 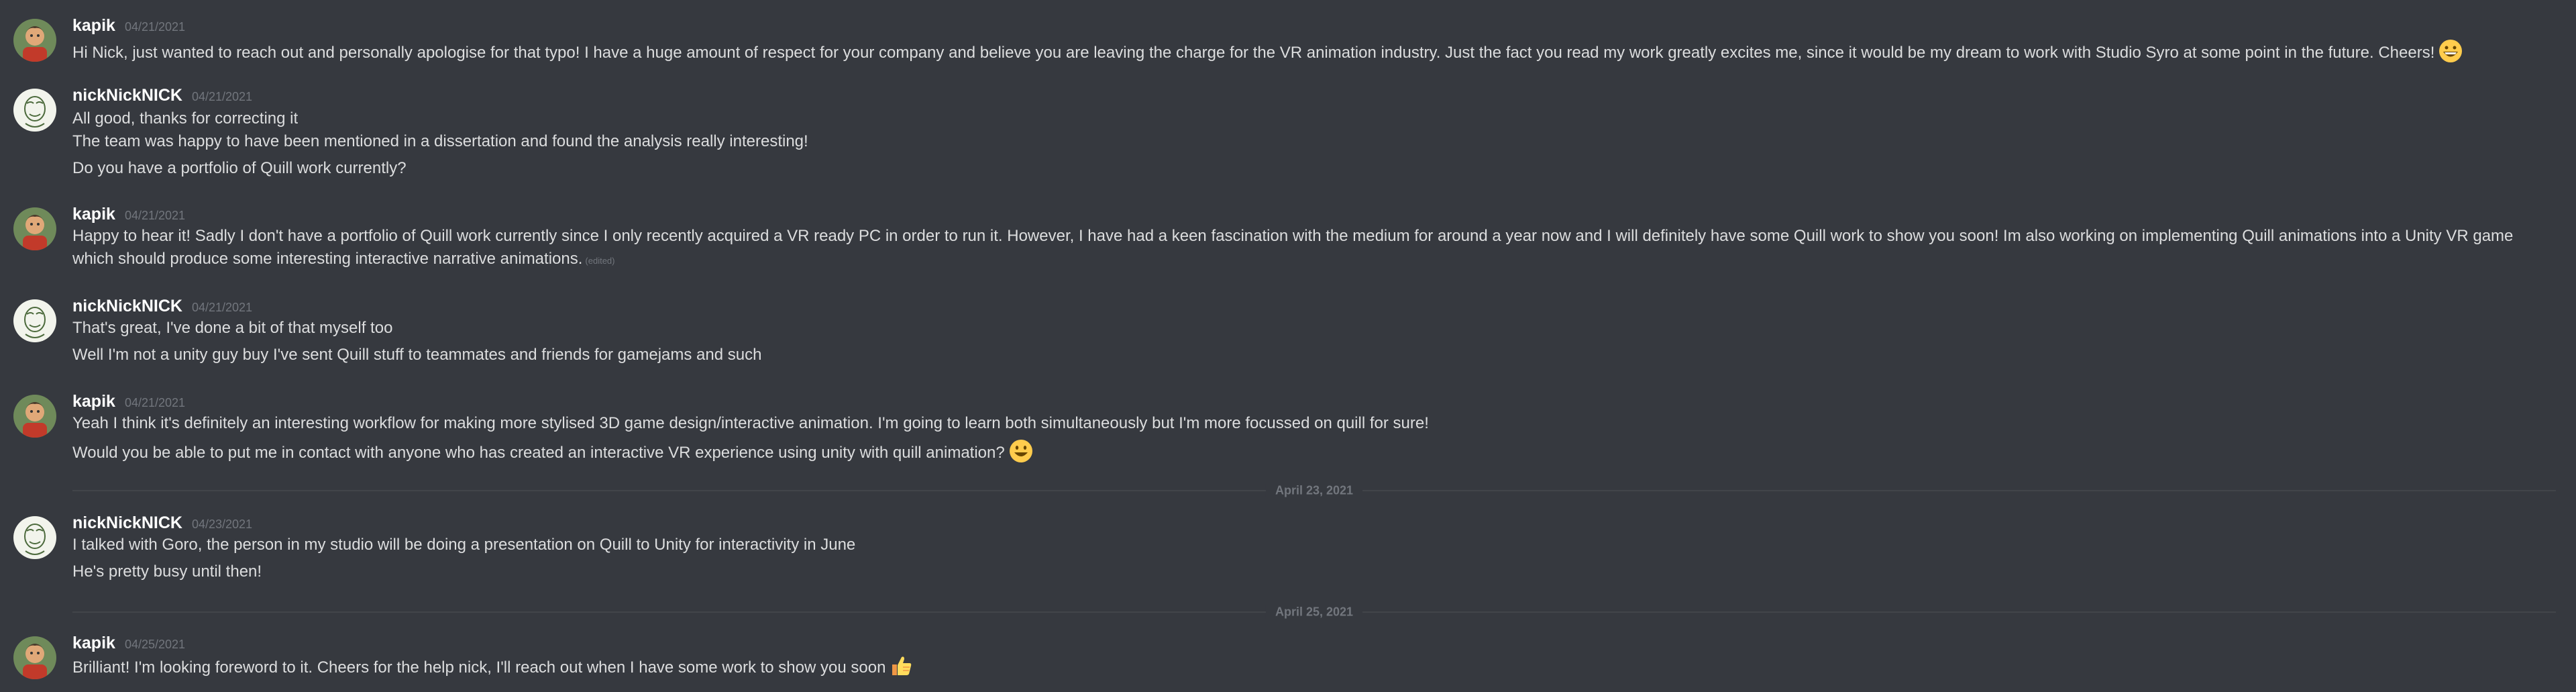 I want to click on message-text: All good, thanks for correcting it, so click(x=185, y=119).